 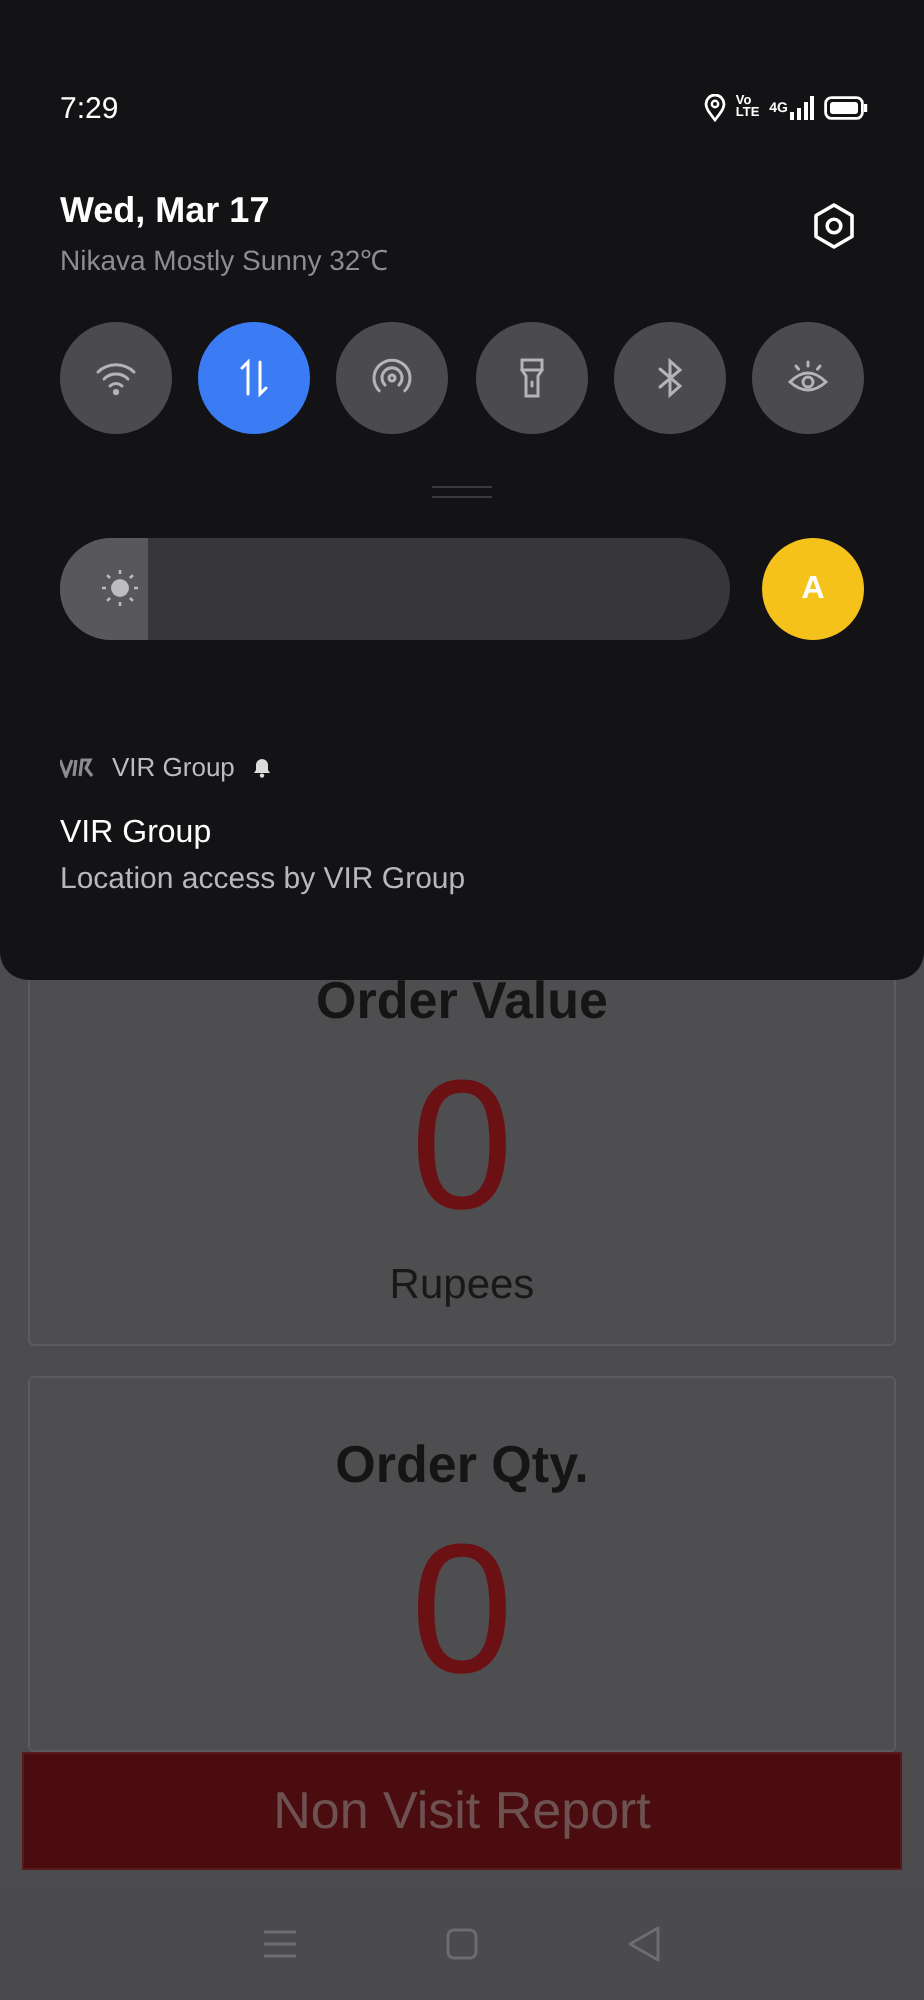 What do you see at coordinates (714, 108) in the screenshot?
I see `location-icon` at bounding box center [714, 108].